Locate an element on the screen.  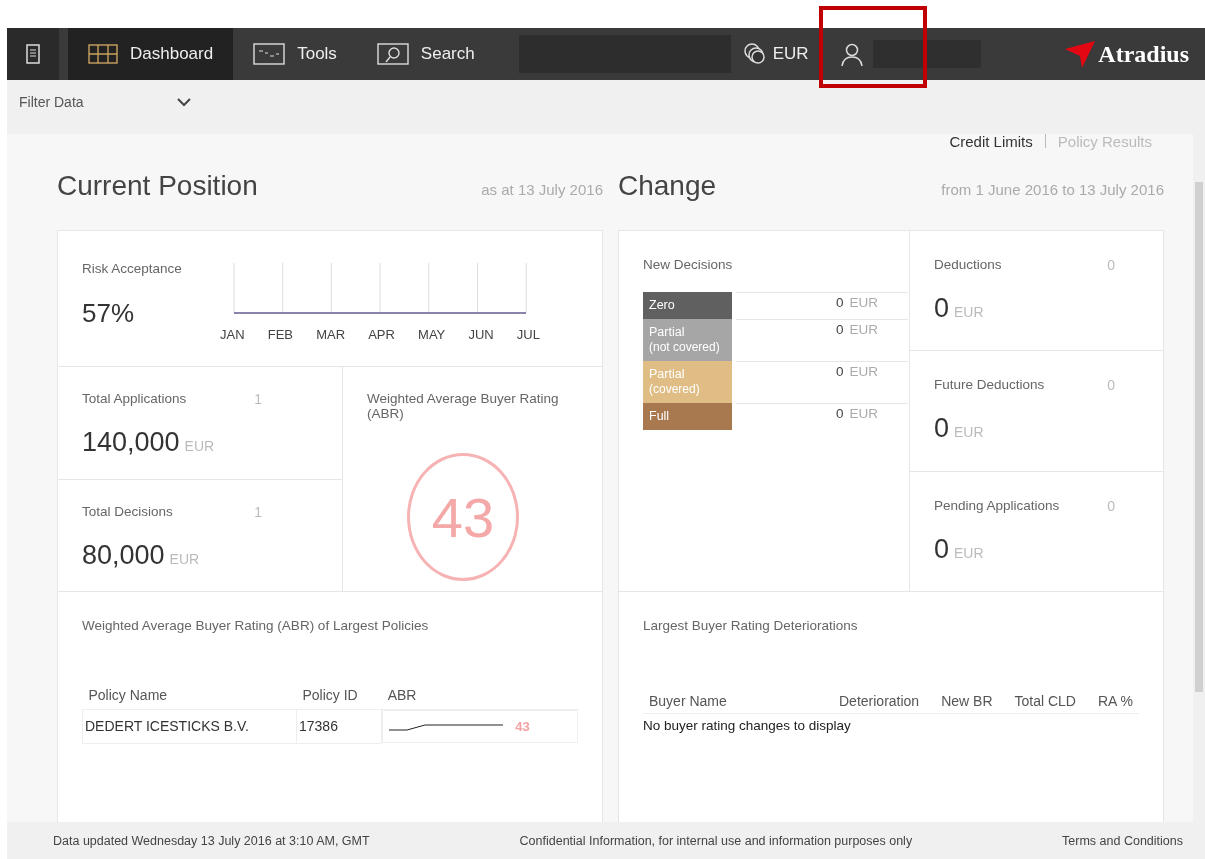
panel-title: Weighted Average Buyer Rating (ABR) of Largest Policies is located at coordinates (256, 625).